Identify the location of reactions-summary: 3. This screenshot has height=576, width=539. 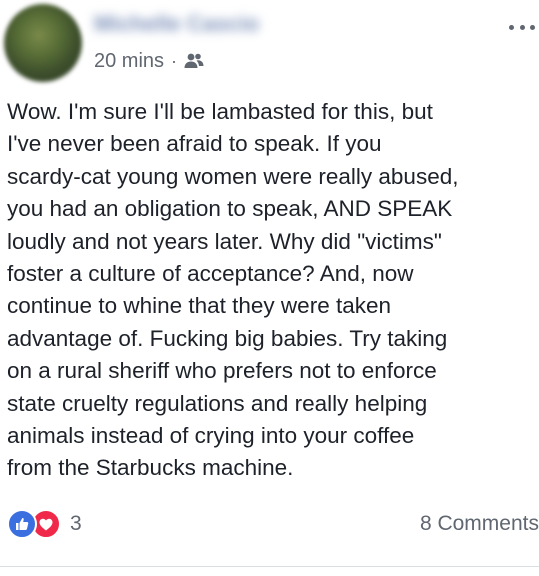
(44, 524).